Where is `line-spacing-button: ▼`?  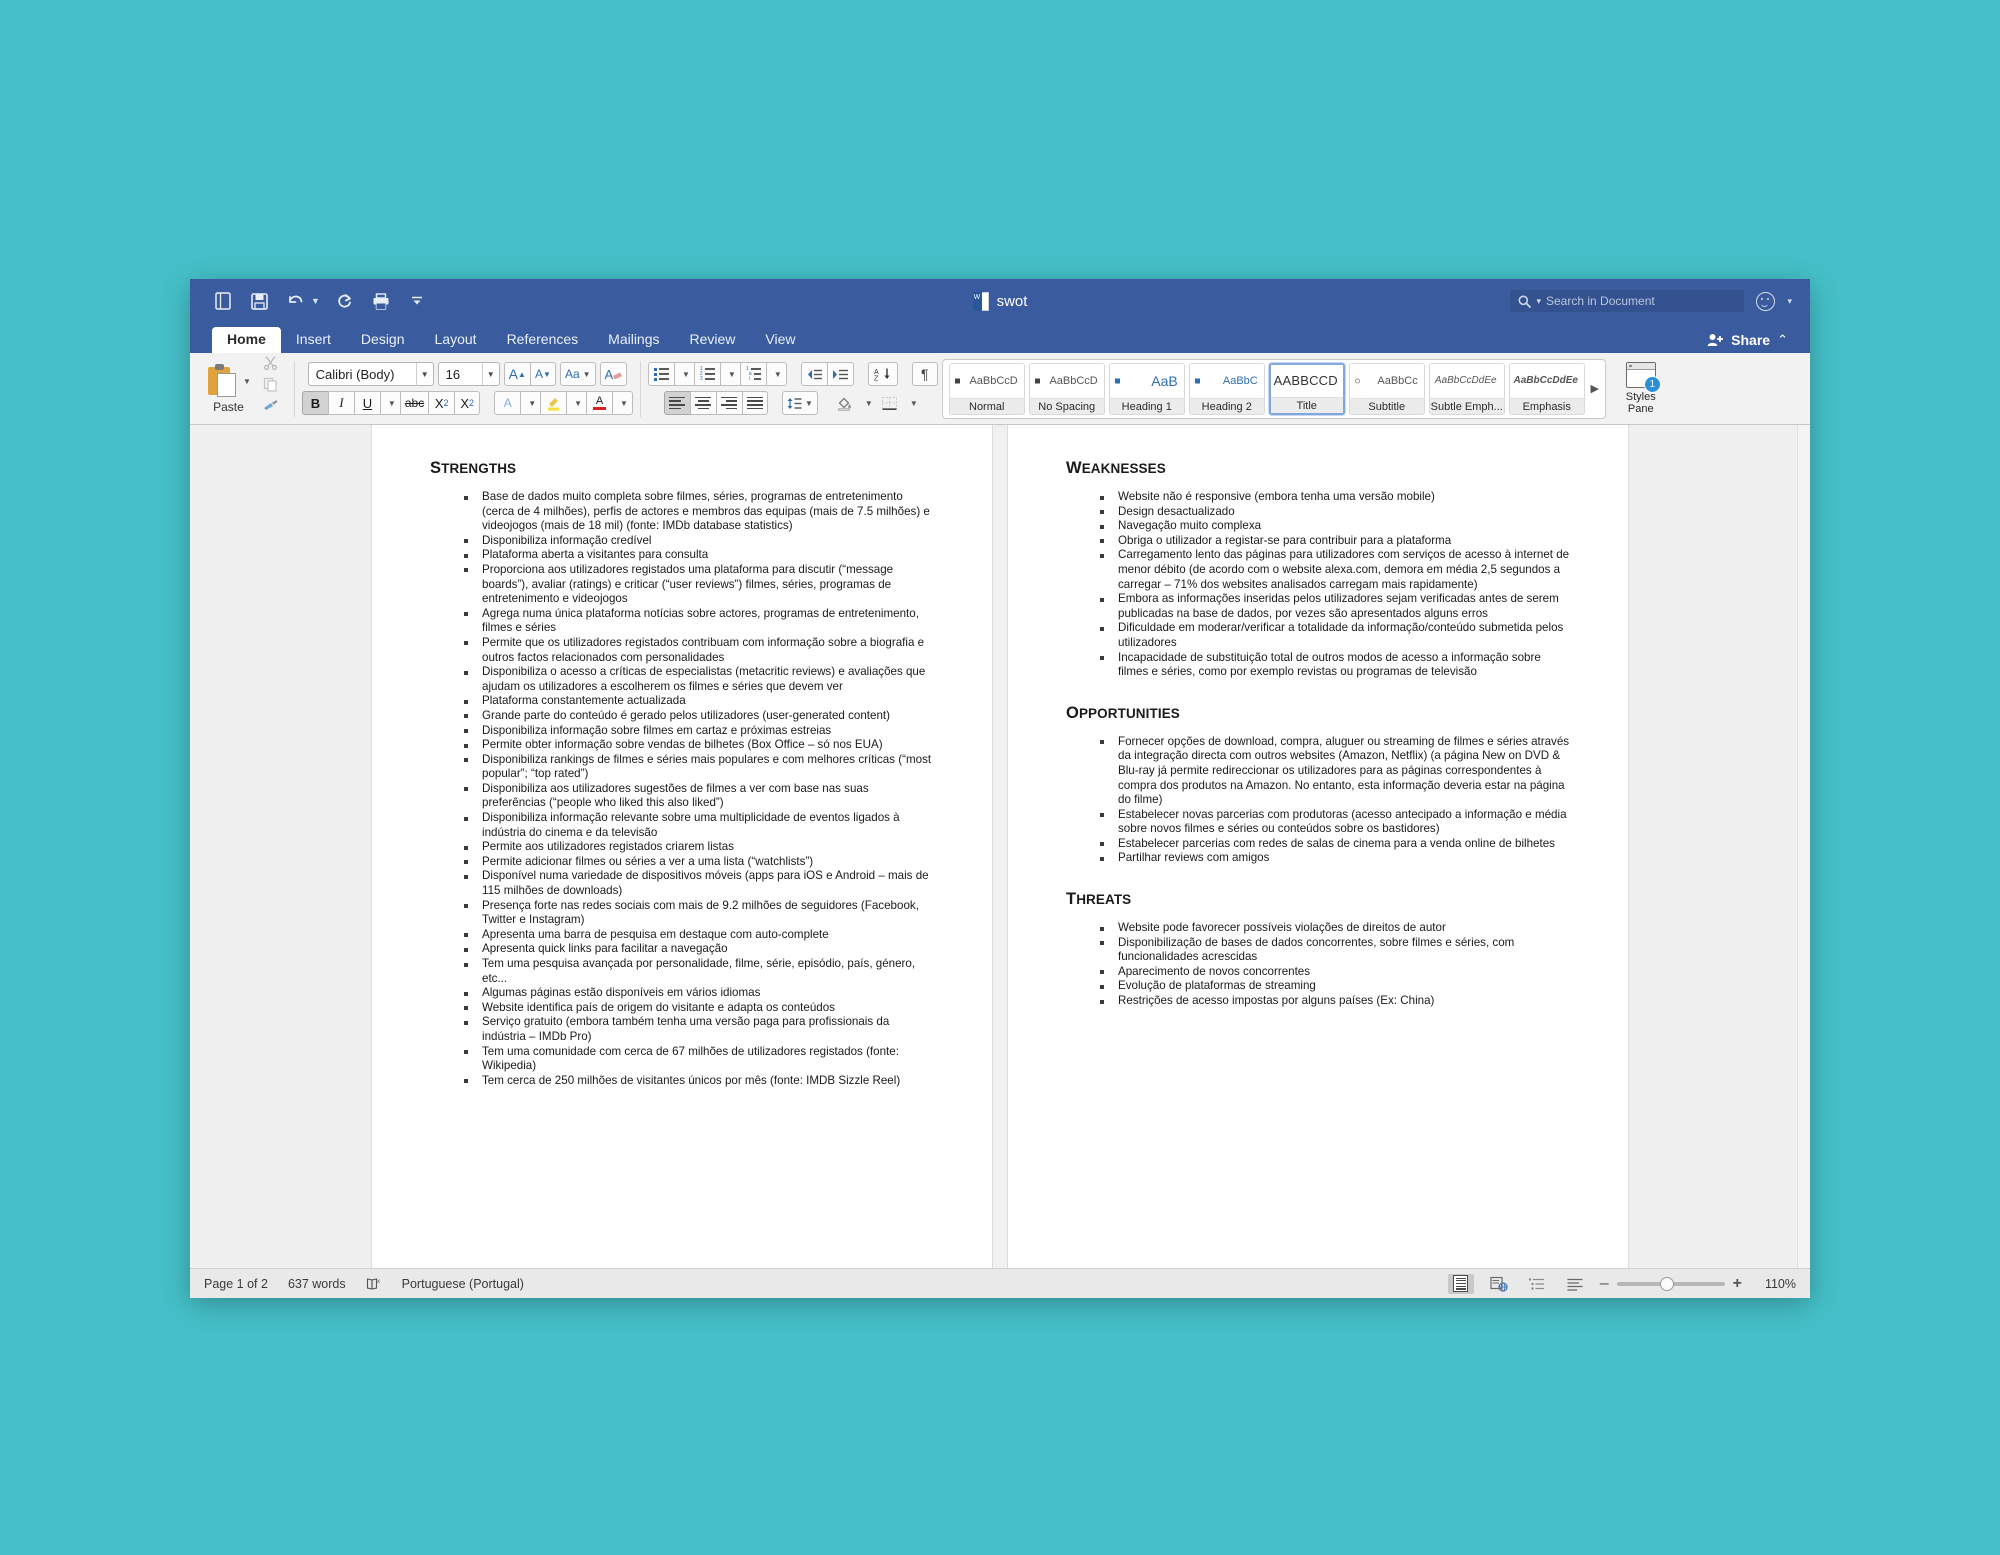
line-spacing-button: ▼ is located at coordinates (799, 403).